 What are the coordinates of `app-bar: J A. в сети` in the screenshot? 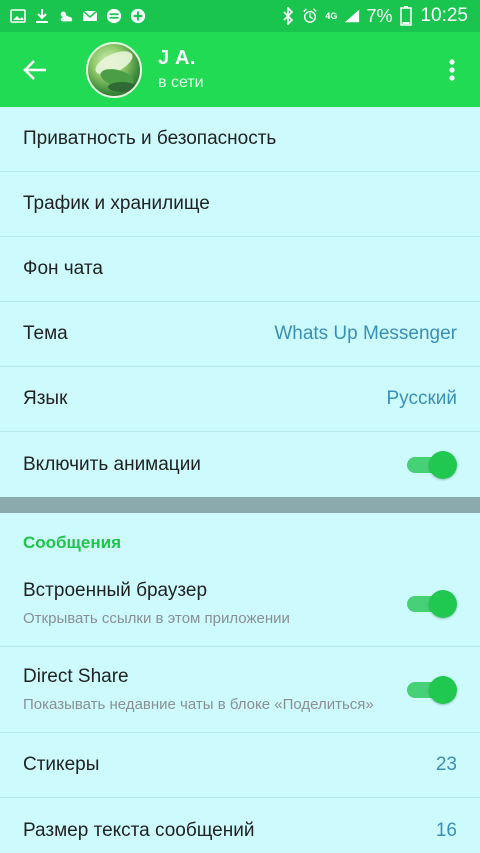 It's located at (240, 69).